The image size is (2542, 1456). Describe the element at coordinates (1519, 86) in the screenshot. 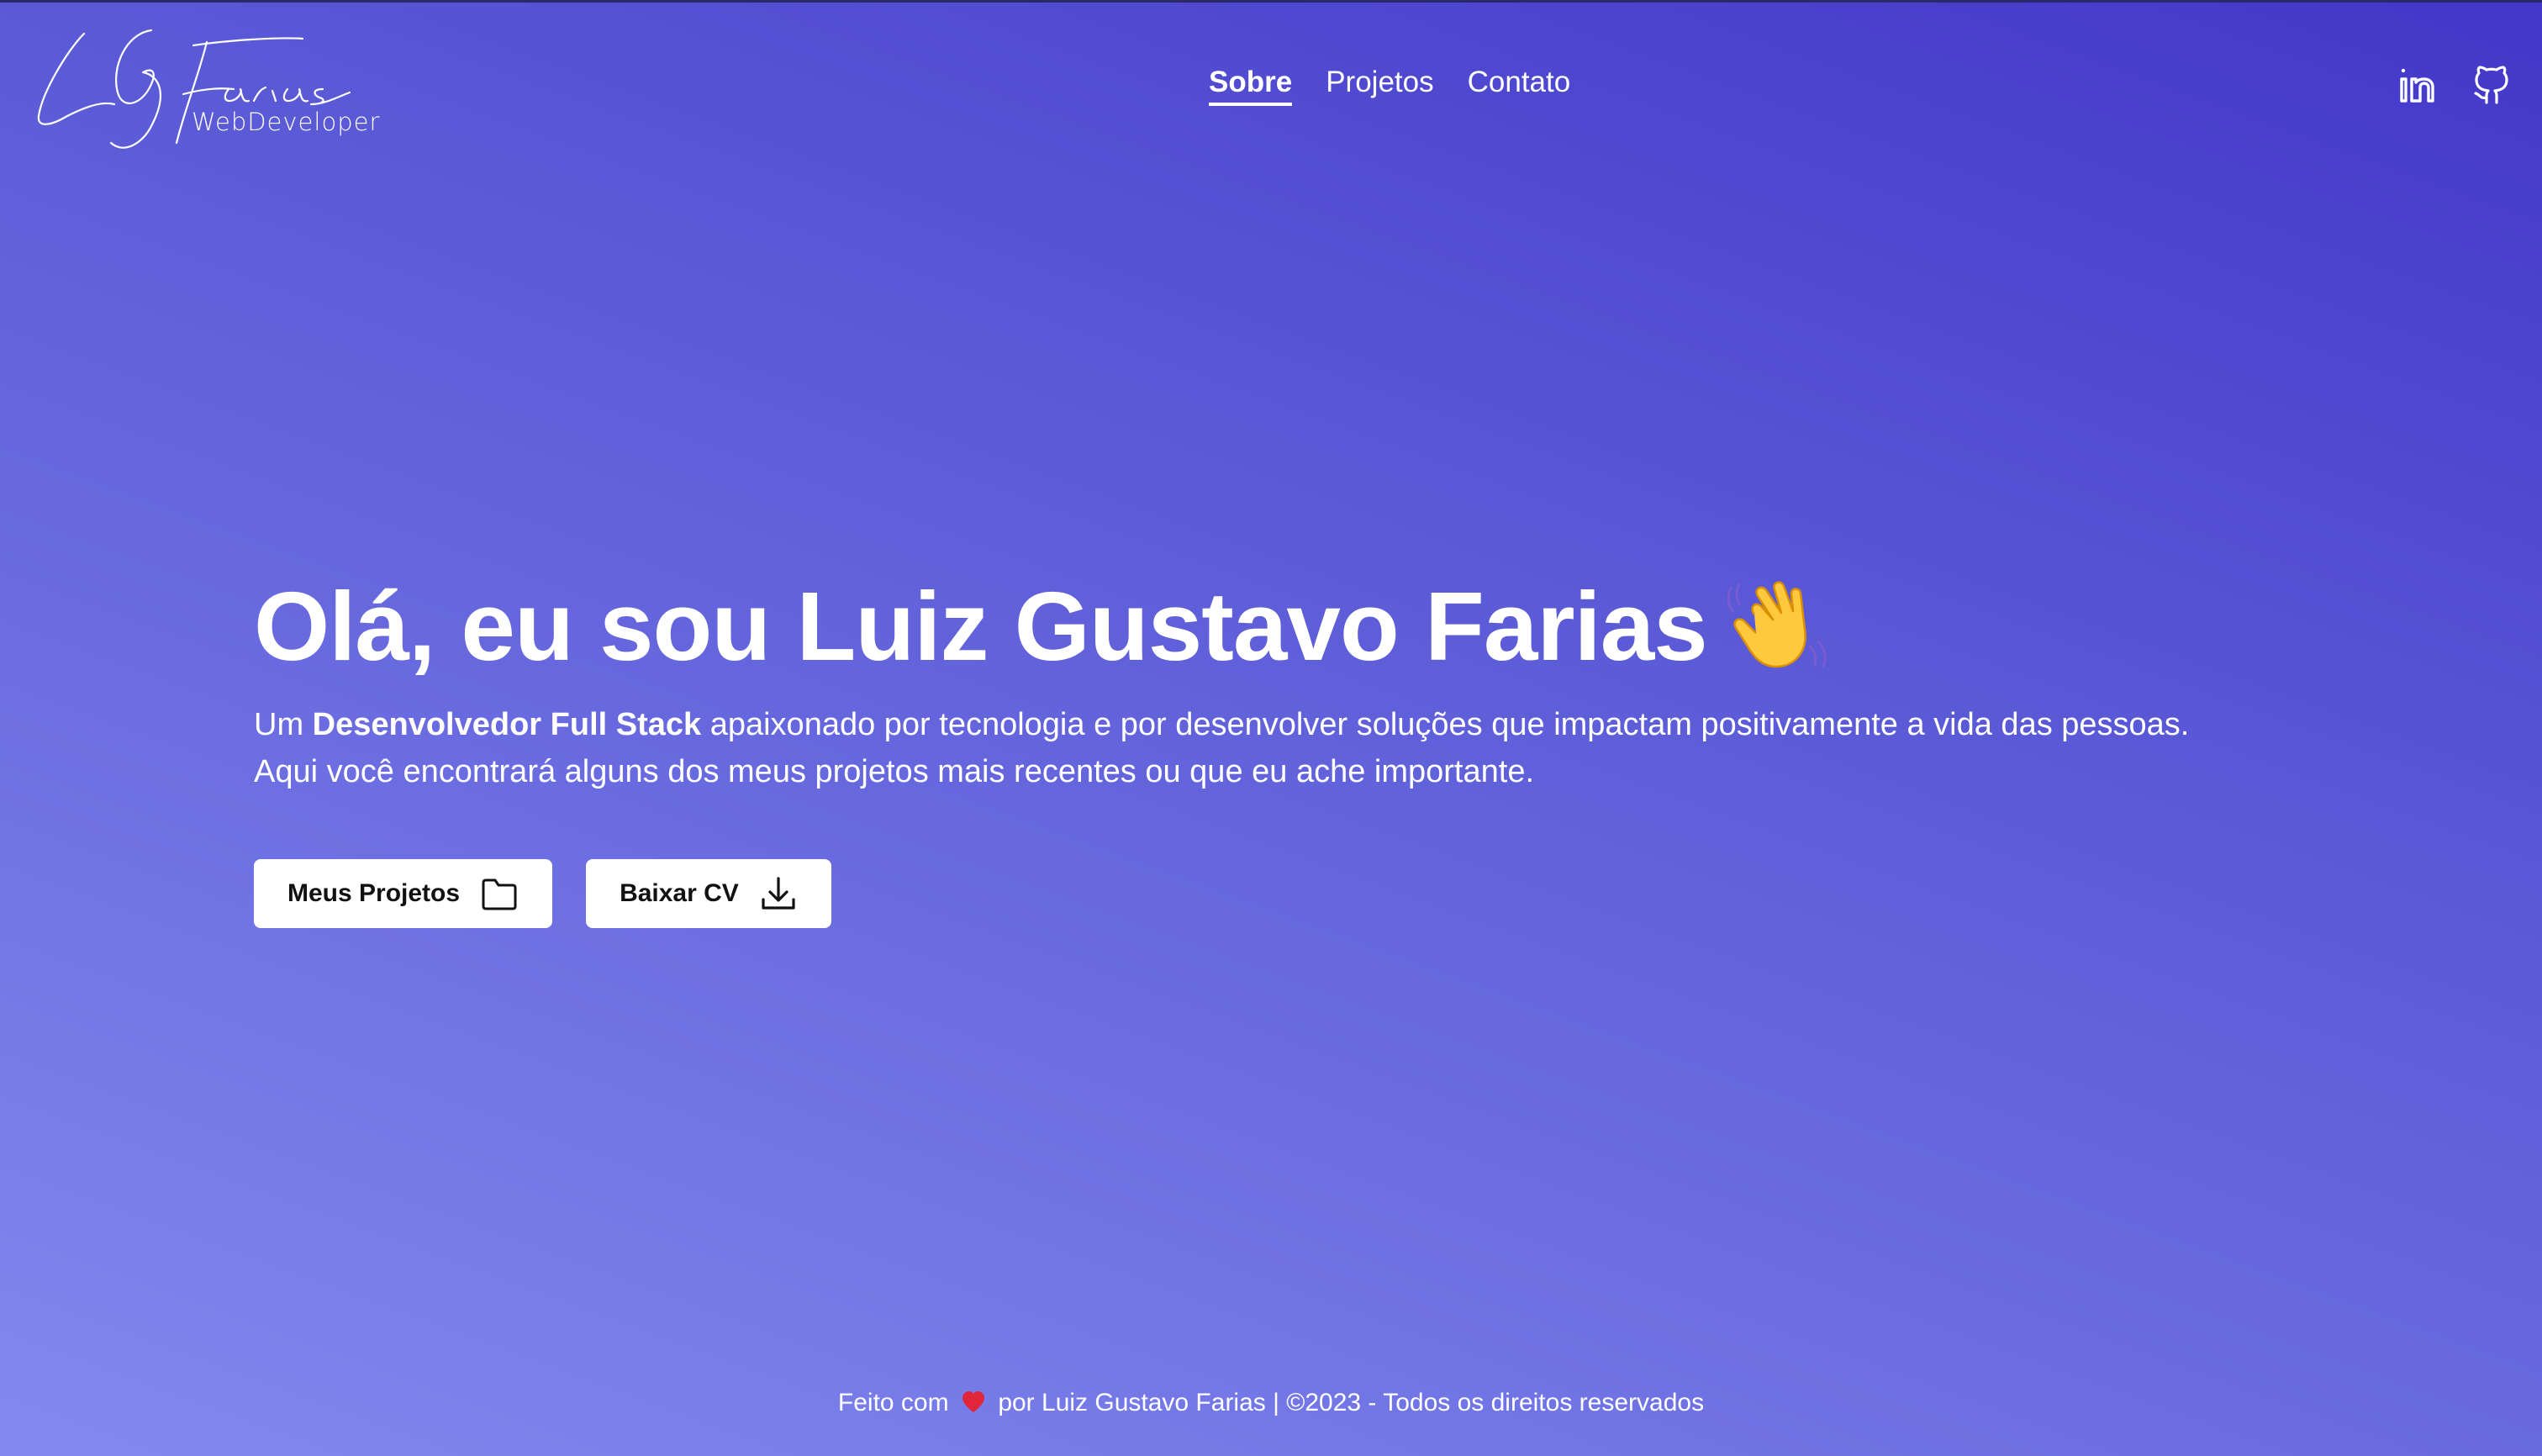

I see `nav-item-contato: Contato` at that location.